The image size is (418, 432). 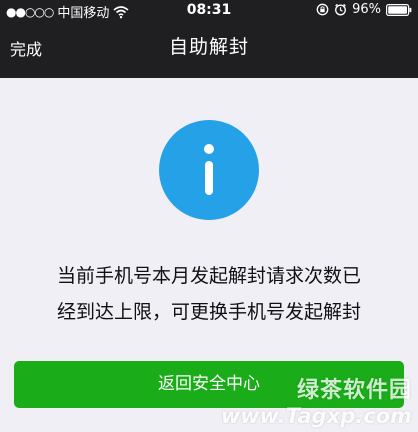 I want to click on navigation-bar: 完成 自助解封, so click(x=209, y=48).